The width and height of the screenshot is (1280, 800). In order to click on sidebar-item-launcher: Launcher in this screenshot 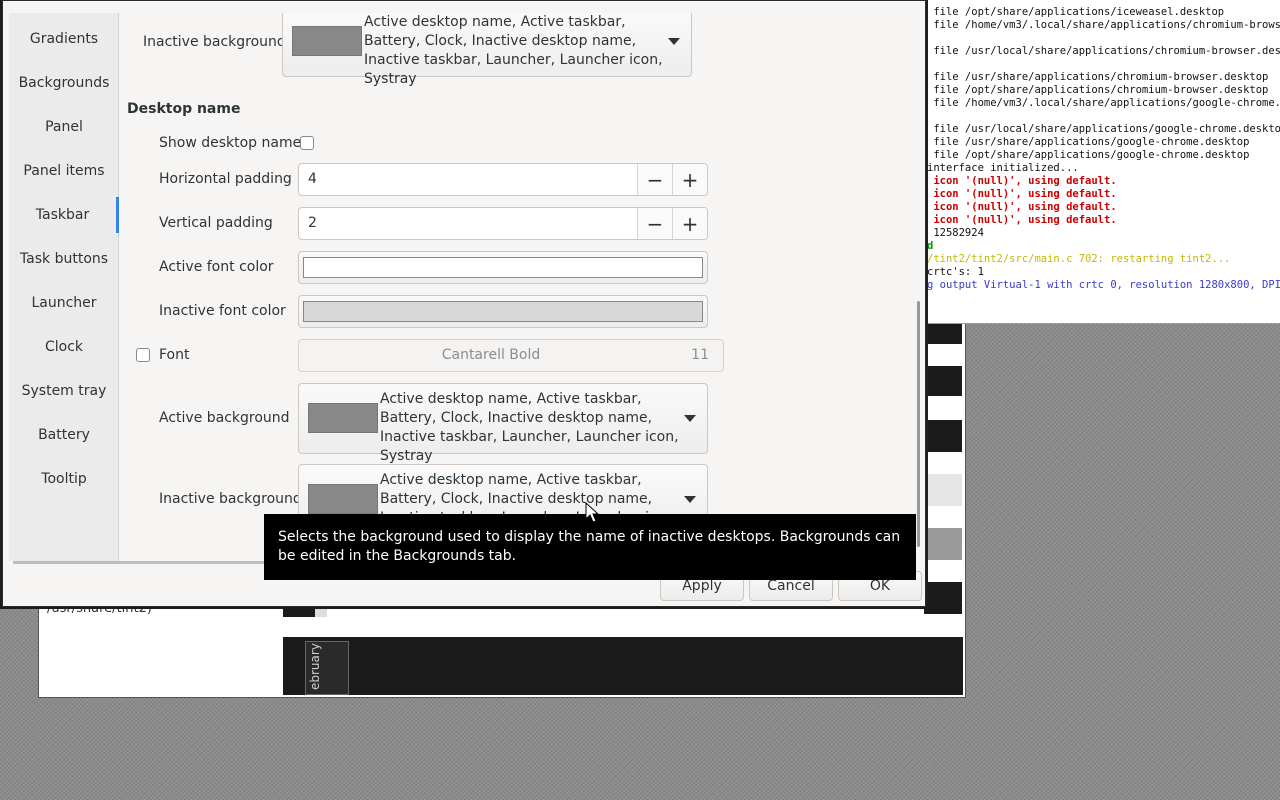, I will do `click(64, 303)`.